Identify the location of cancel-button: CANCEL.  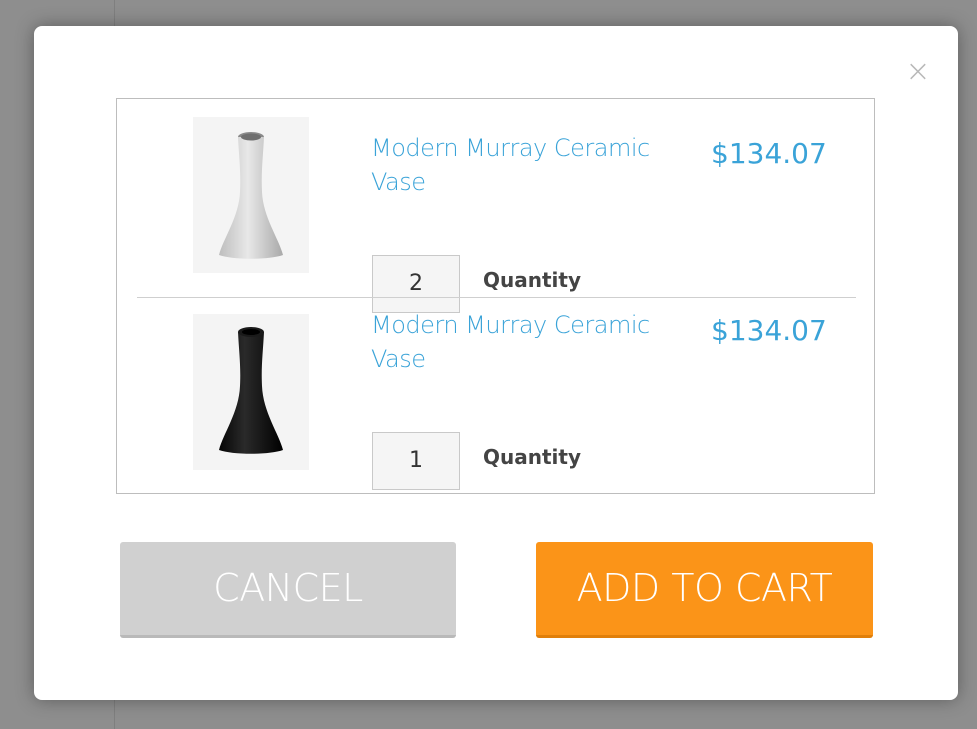
(288, 590).